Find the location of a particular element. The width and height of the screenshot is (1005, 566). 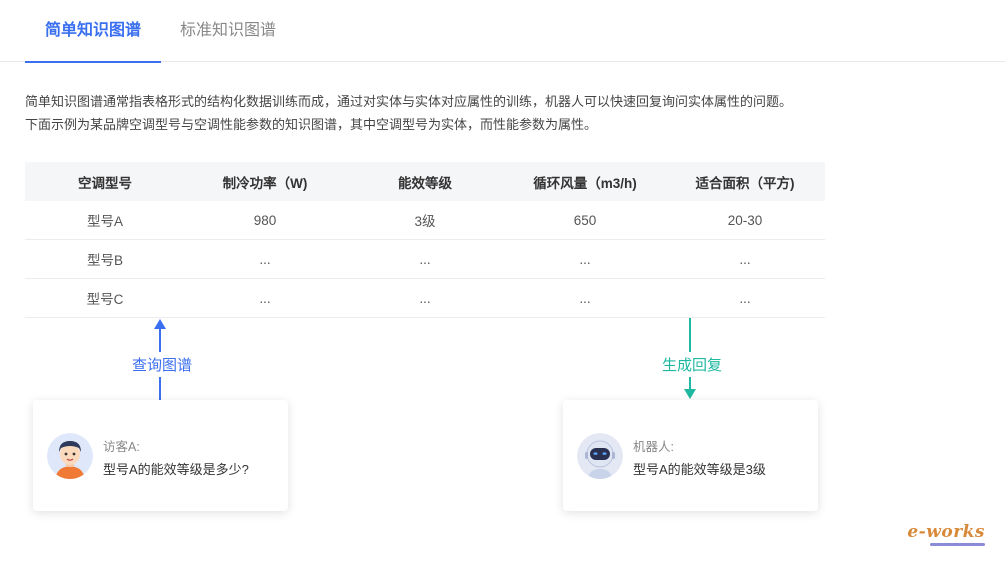

table-cell: 型号A is located at coordinates (104, 221).